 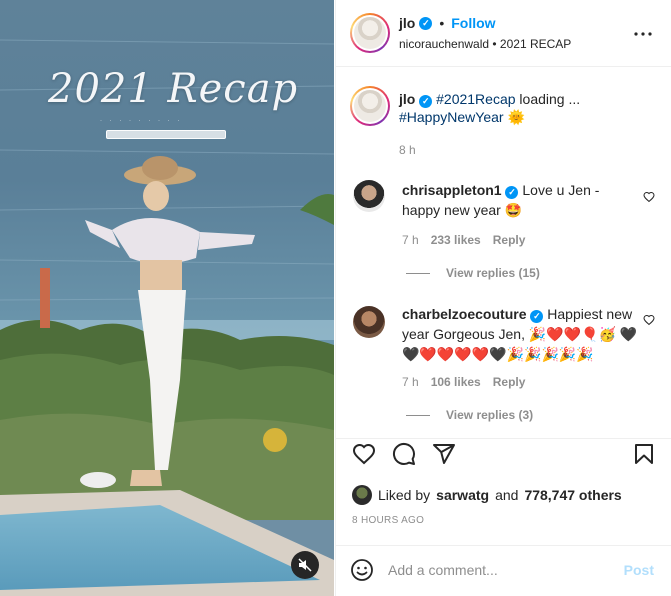 I want to click on bookmark-icon, so click(x=644, y=454).